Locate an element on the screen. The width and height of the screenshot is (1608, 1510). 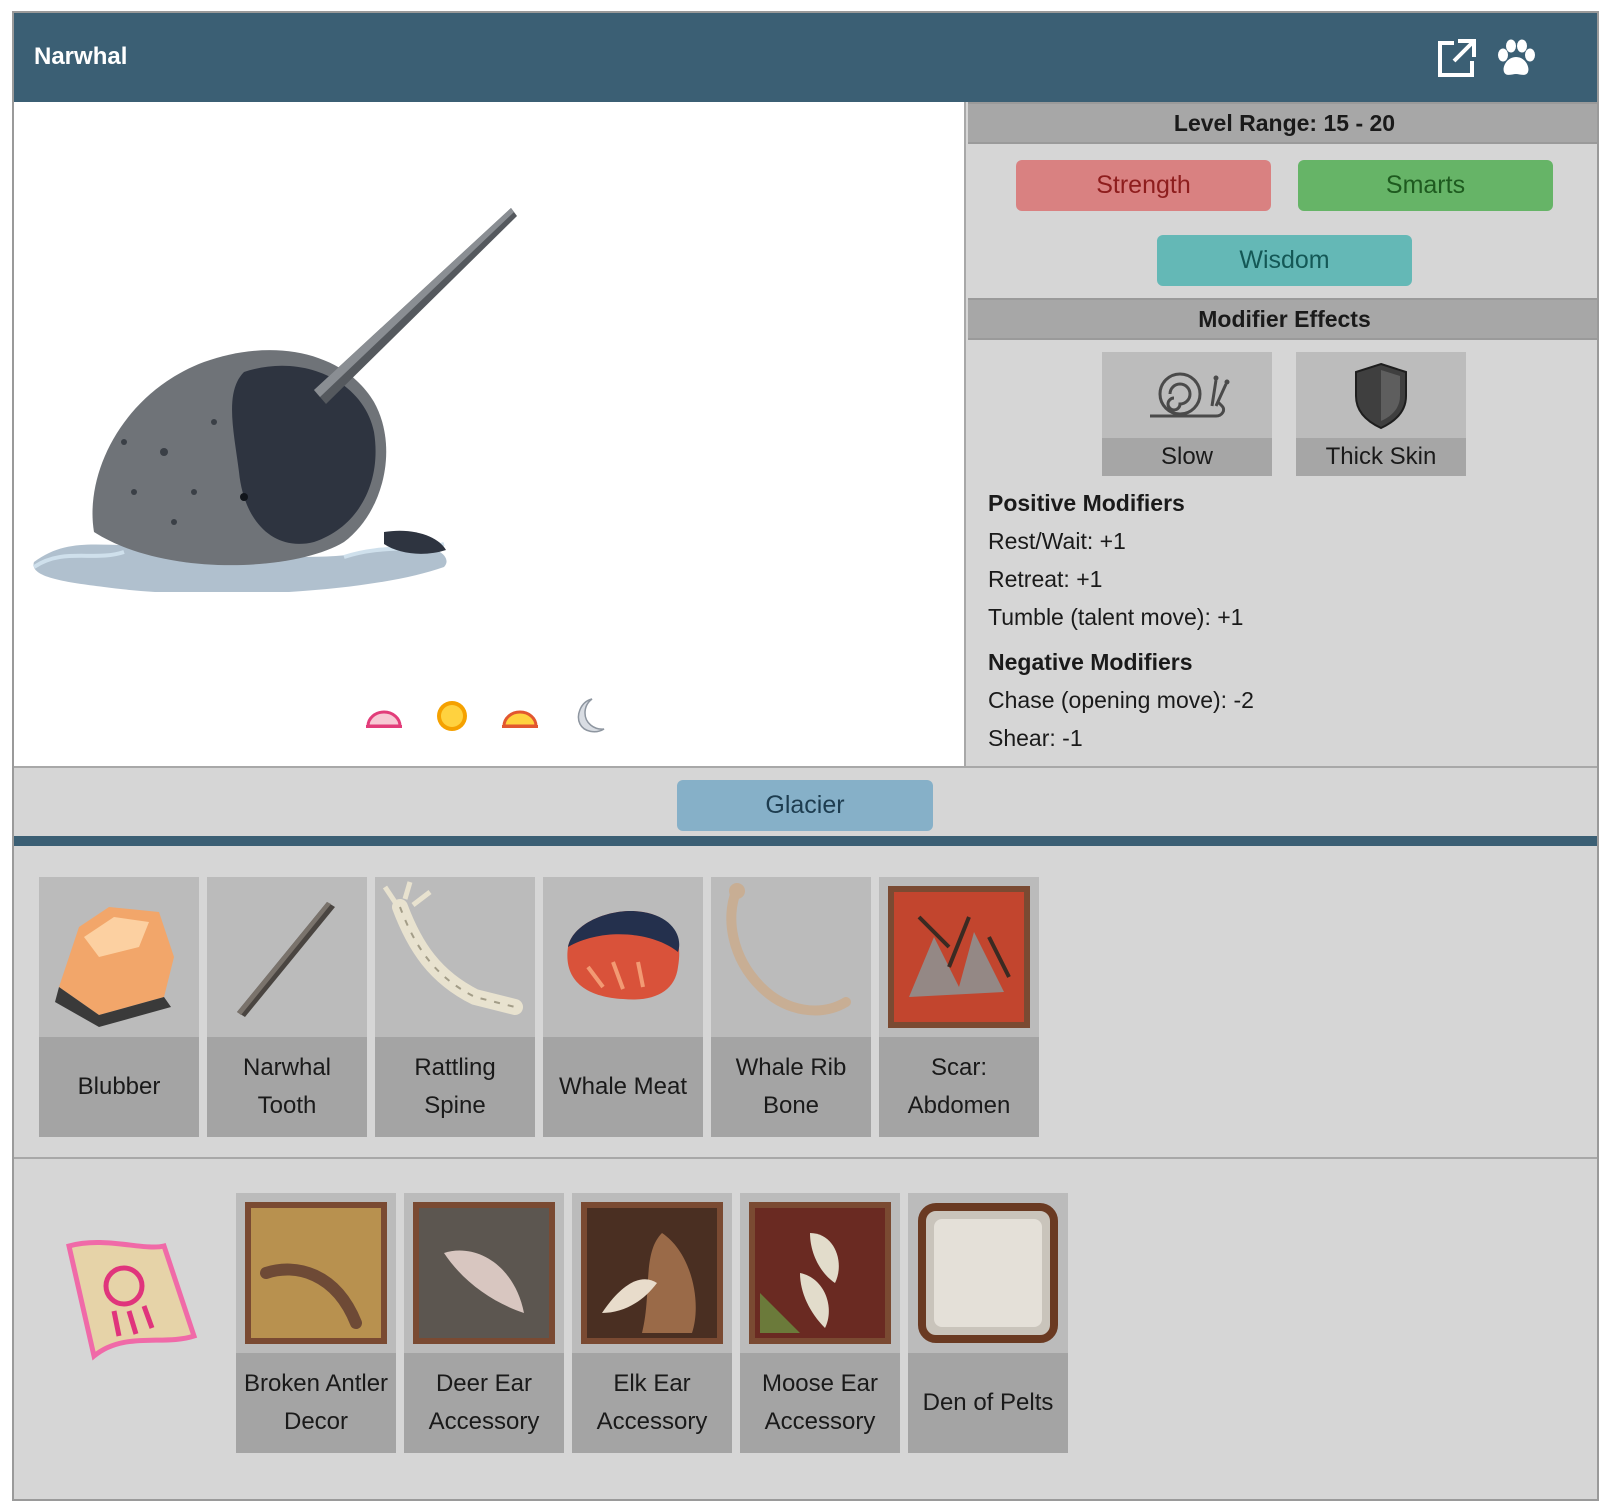
snail-icon is located at coordinates (1190, 395).